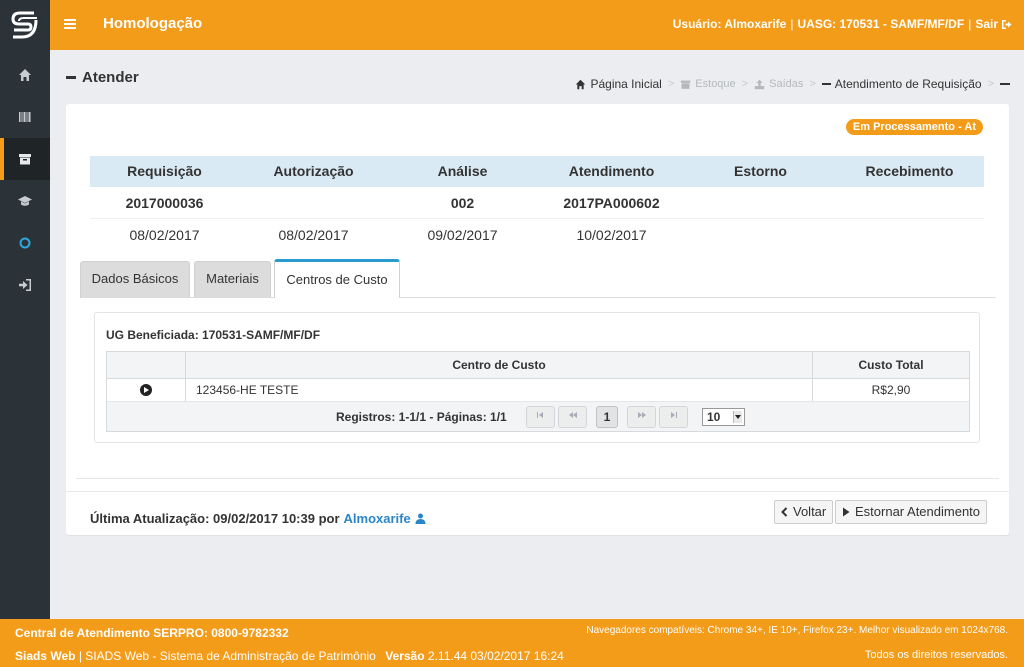 The image size is (1024, 667). Describe the element at coordinates (164, 203) in the screenshot. I see `summary-cell: 2017000036` at that location.